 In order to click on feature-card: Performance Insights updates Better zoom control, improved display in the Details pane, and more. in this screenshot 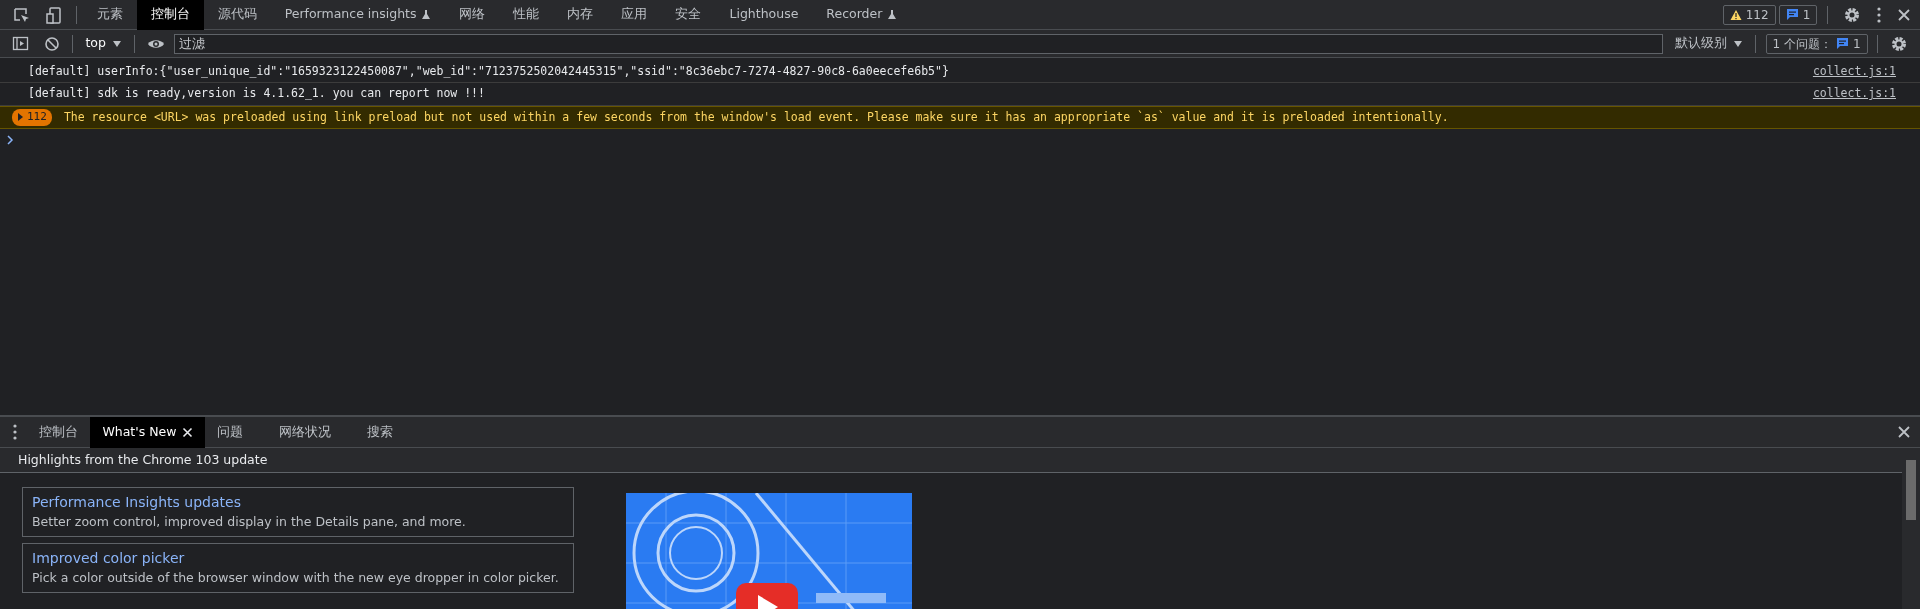, I will do `click(298, 512)`.